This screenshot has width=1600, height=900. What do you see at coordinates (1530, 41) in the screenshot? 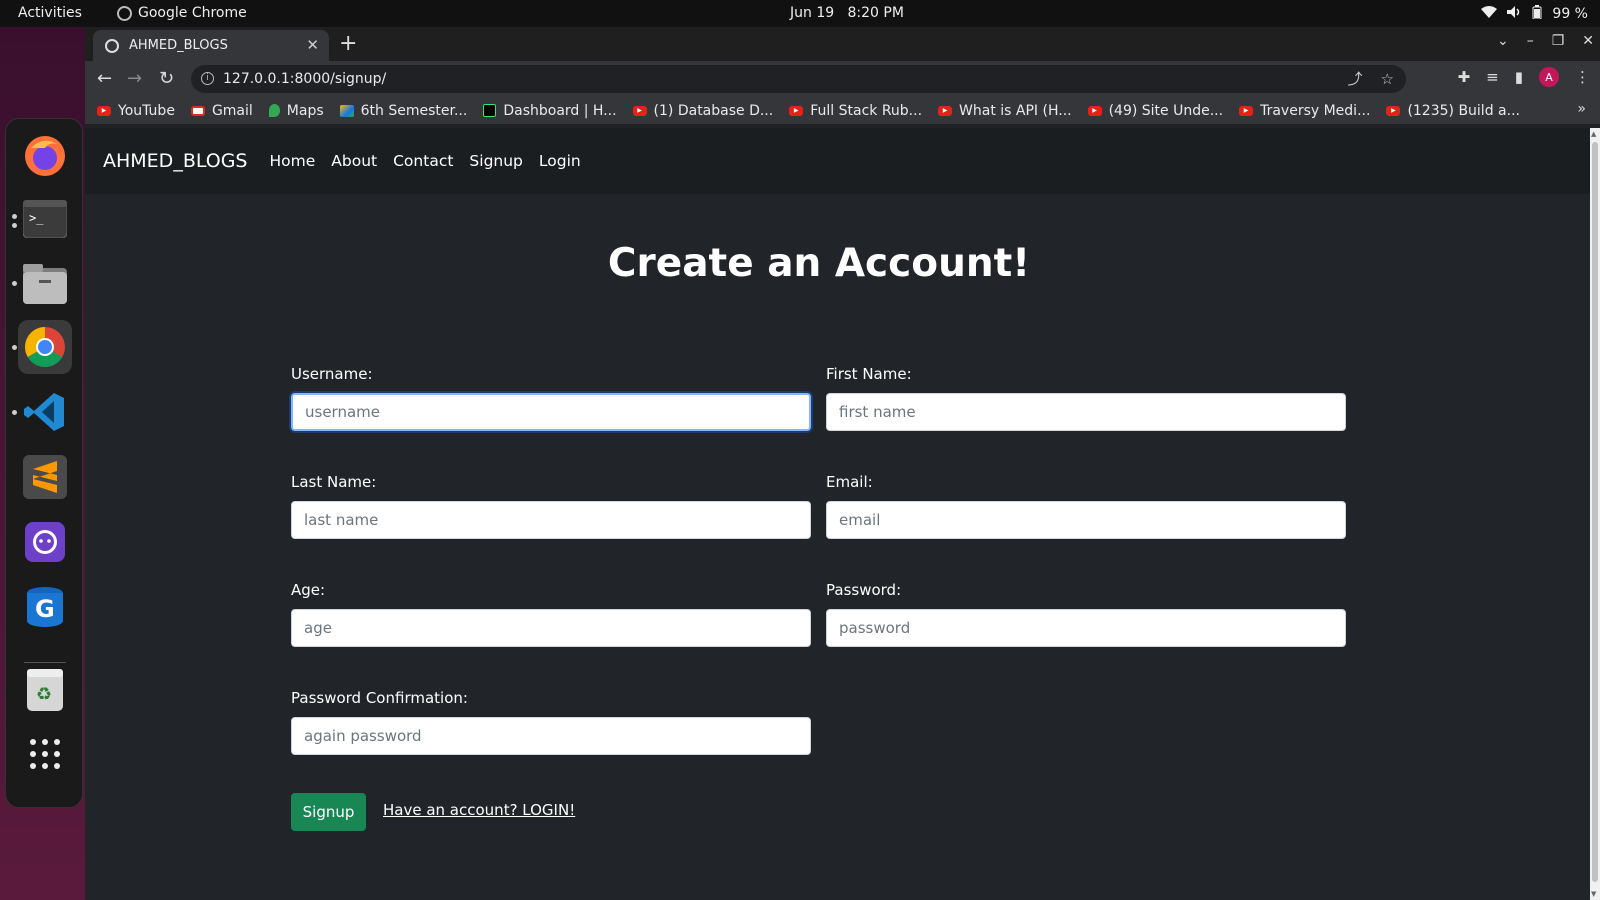
I see `minimize-button: –` at bounding box center [1530, 41].